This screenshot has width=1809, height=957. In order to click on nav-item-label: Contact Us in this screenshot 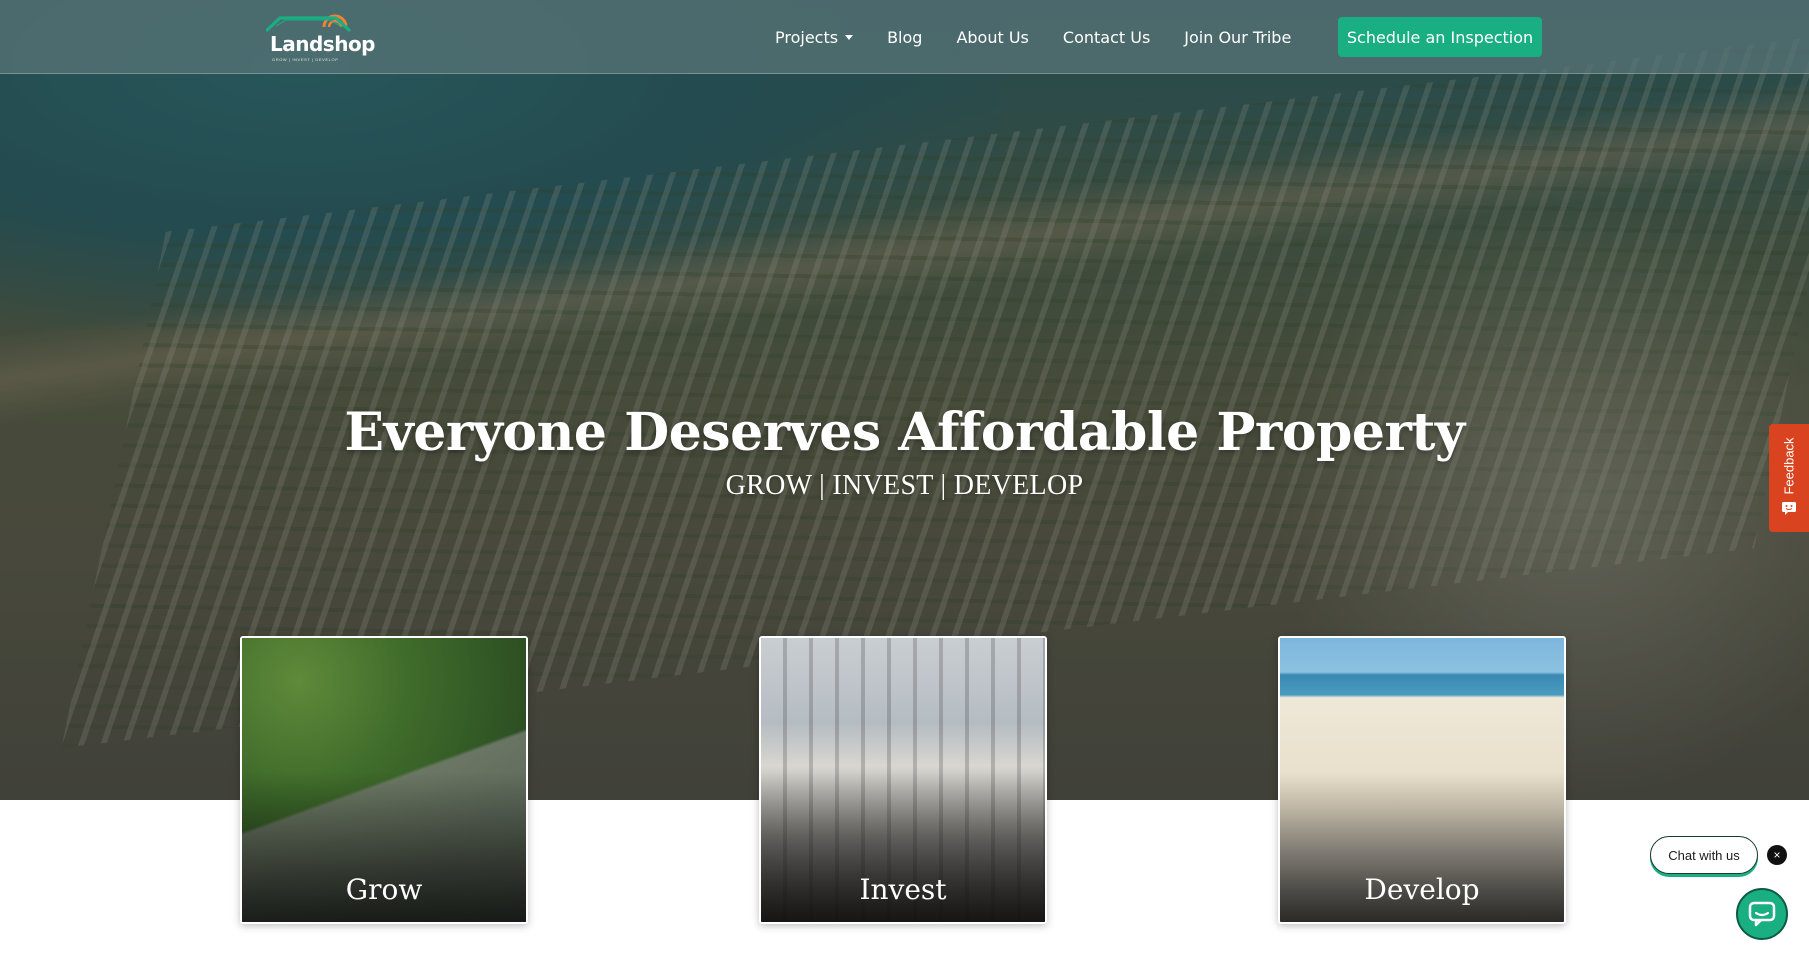, I will do `click(1106, 37)`.